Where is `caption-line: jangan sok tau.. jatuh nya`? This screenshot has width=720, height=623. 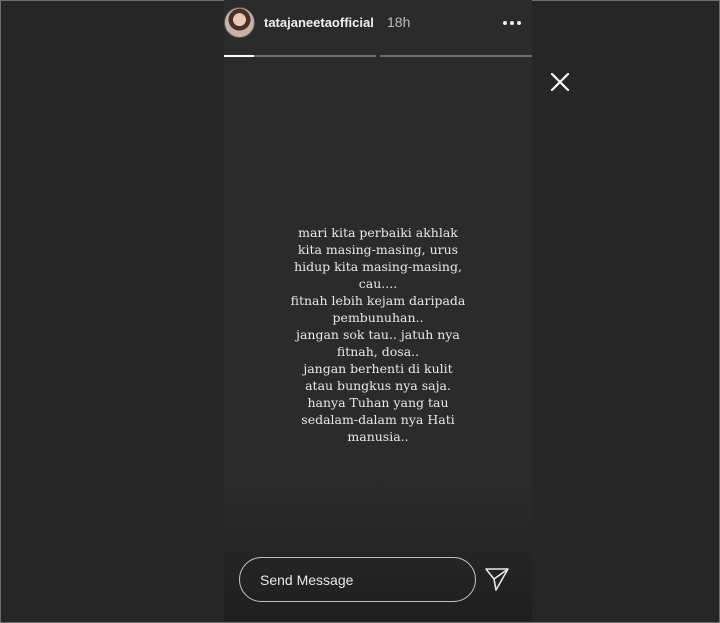
caption-line: jangan sok tau.. jatuh nya is located at coordinates (378, 334).